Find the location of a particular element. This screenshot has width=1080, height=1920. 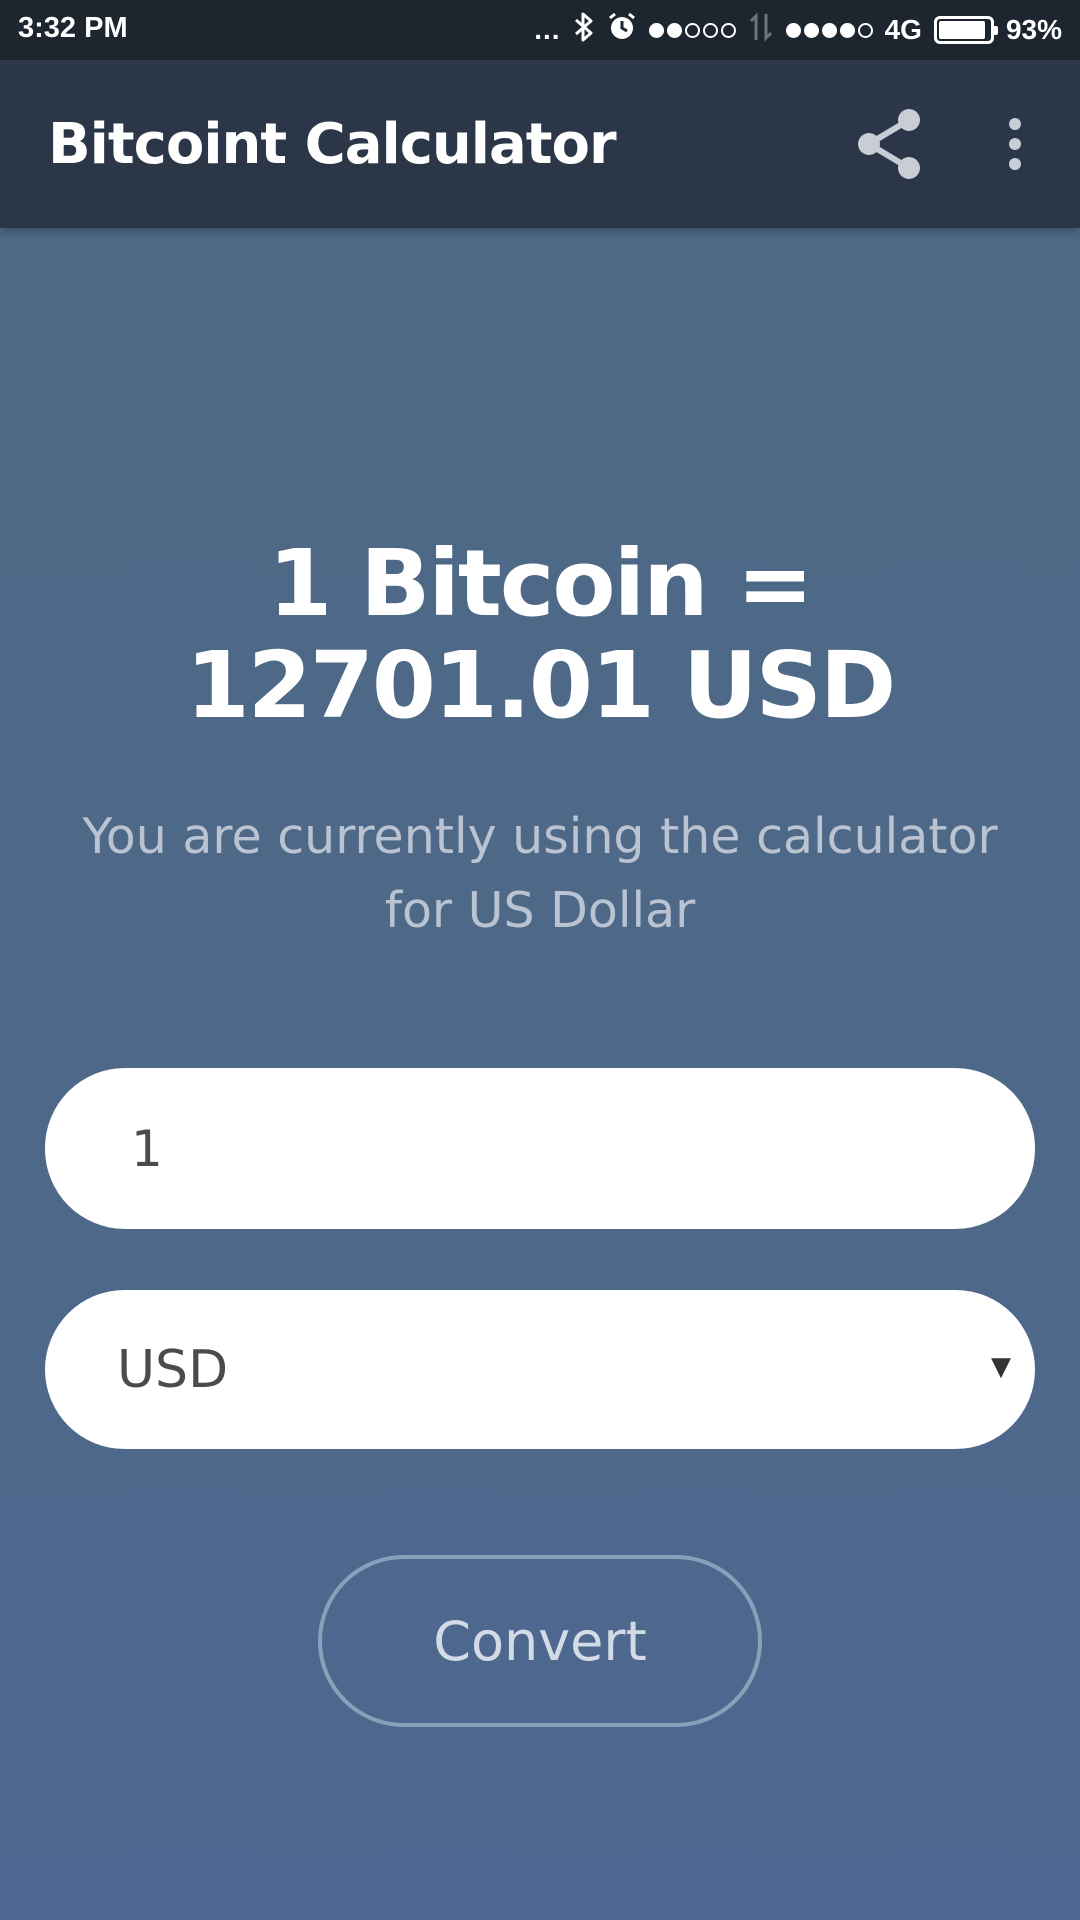

signal-strength-sim2 is located at coordinates (829, 30).